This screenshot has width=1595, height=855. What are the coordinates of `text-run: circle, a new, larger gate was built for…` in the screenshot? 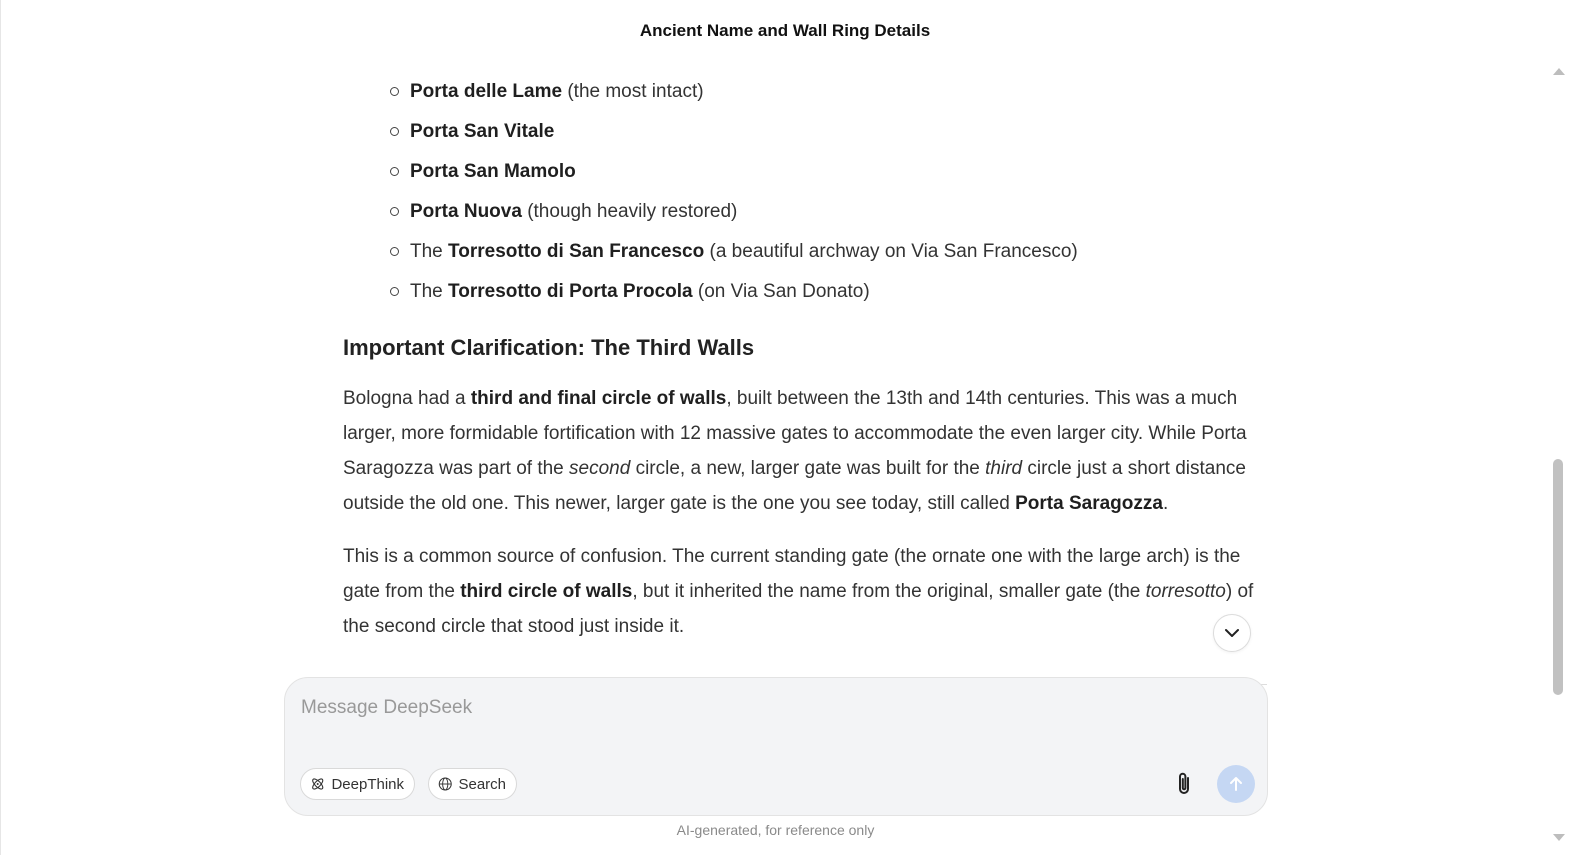 It's located at (808, 468).